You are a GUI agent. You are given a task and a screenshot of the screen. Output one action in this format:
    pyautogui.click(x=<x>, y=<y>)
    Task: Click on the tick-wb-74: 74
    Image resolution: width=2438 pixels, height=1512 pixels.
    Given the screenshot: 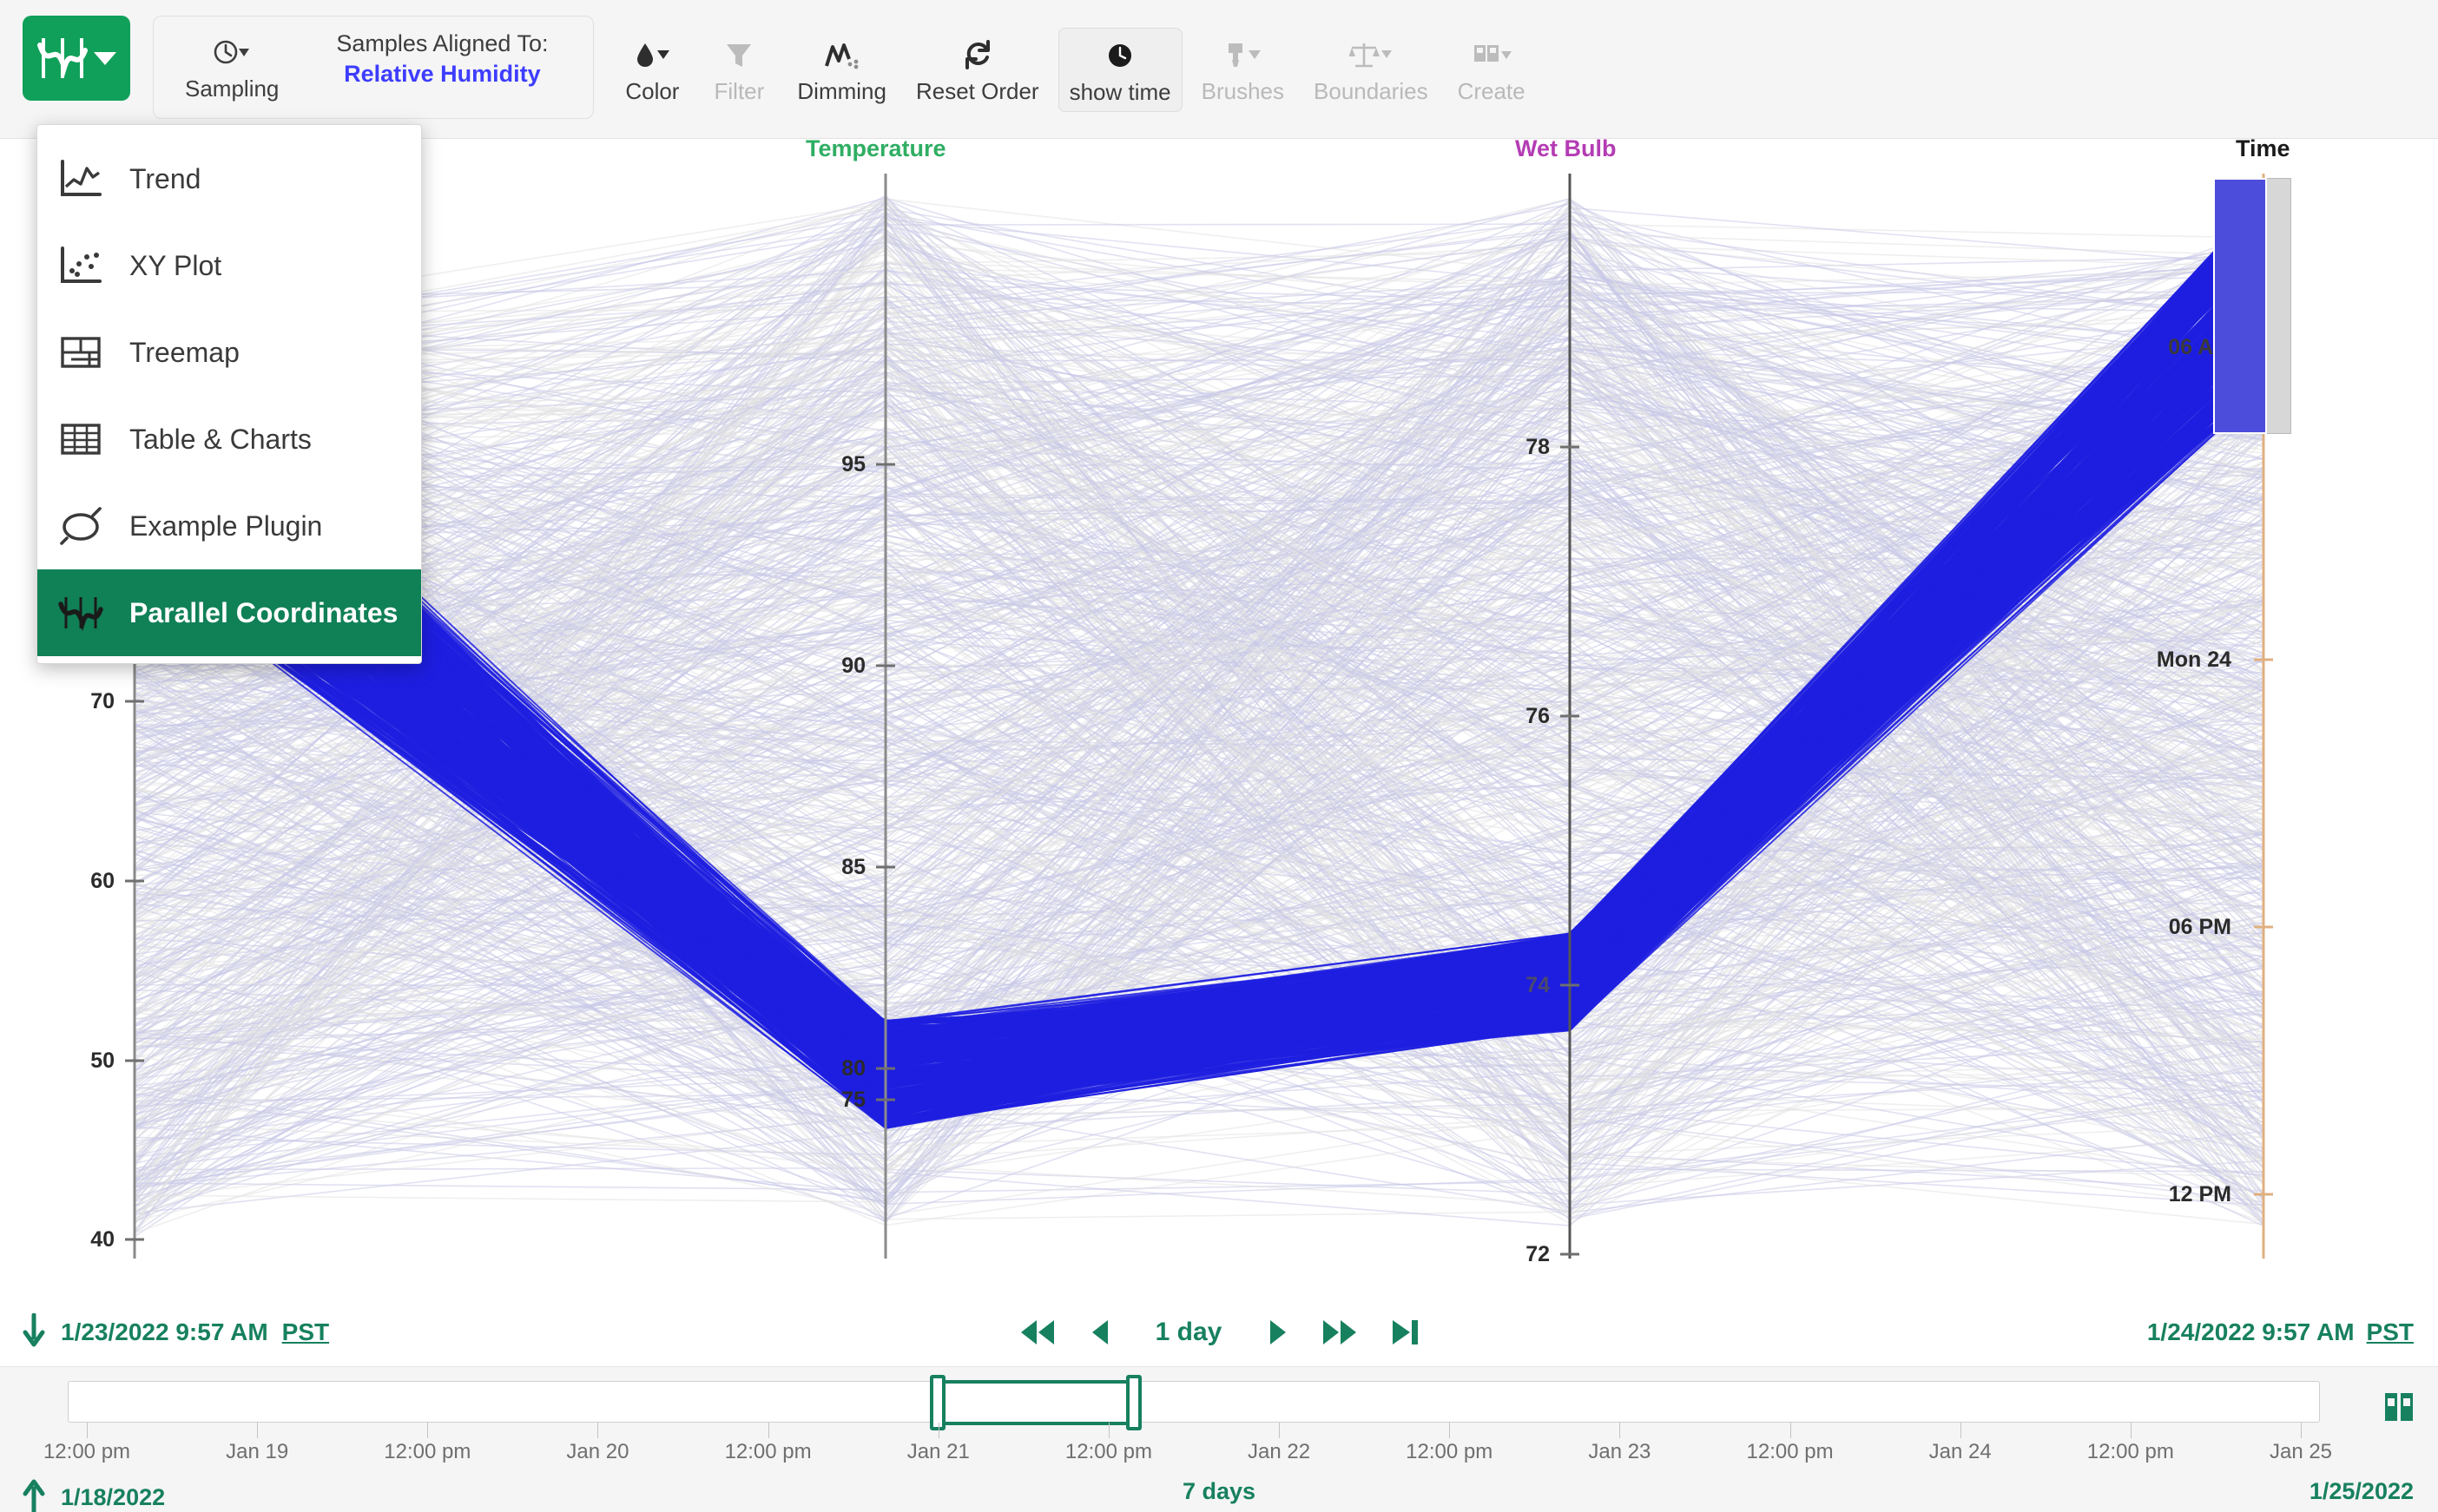 What is the action you would take?
    pyautogui.click(x=1537, y=985)
    